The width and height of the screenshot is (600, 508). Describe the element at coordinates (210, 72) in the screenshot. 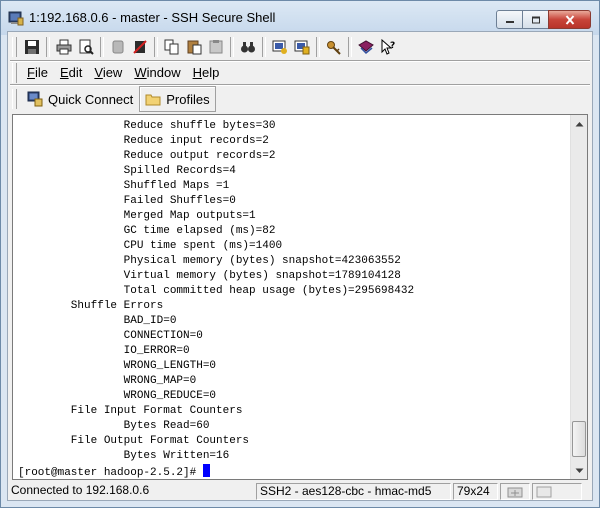

I see `menu-help-label: elp` at that location.